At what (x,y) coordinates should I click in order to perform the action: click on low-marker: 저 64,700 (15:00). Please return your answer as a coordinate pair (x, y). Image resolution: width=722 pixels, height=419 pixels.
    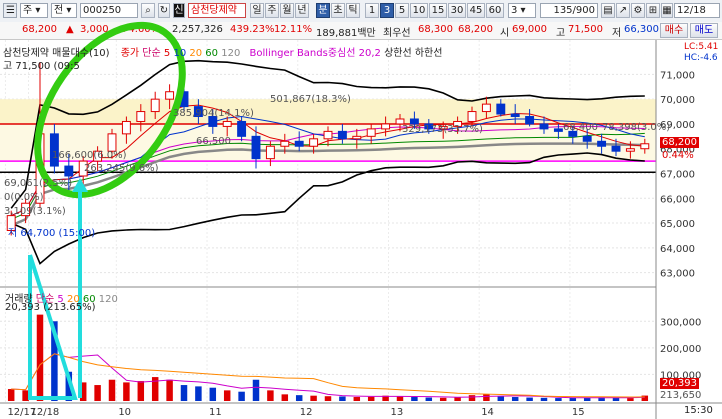
    Looking at the image, I should click on (52, 233).